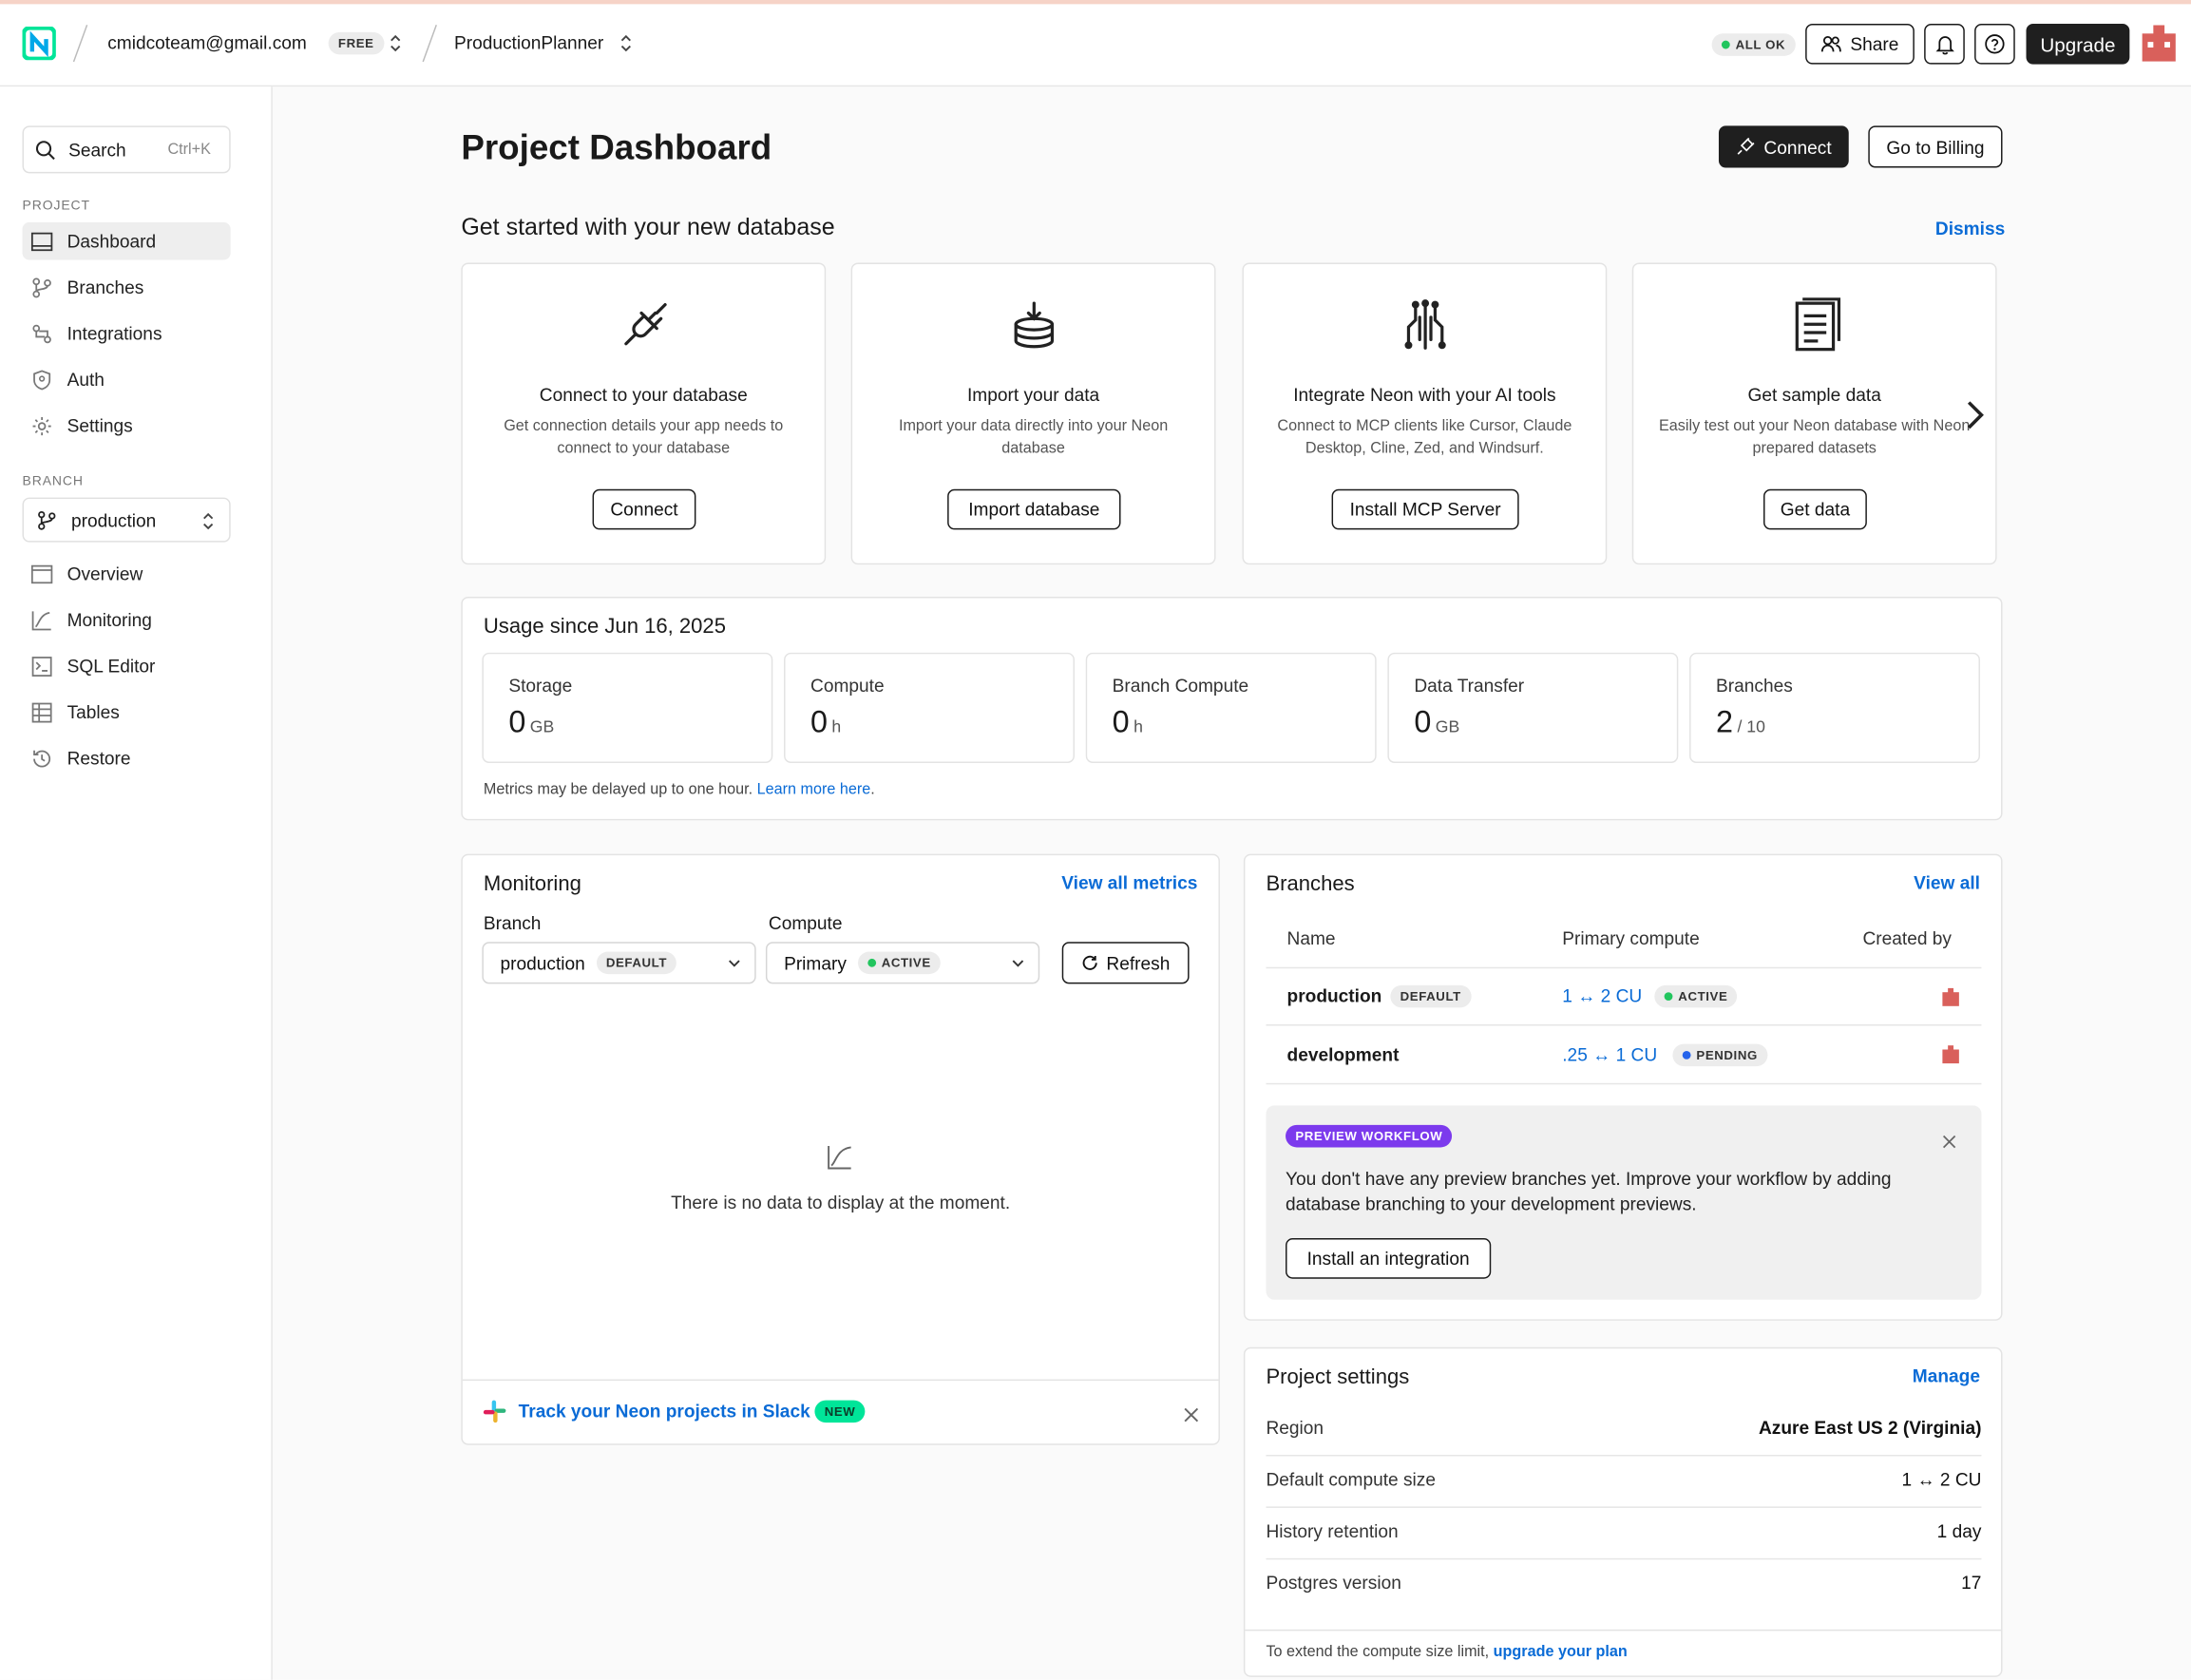  Describe the element at coordinates (42, 711) in the screenshot. I see `table-icon` at that location.